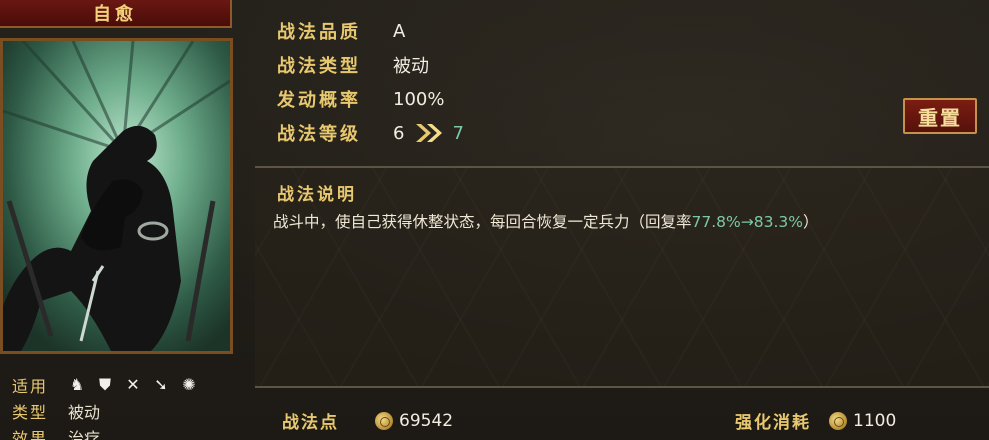  I want to click on effect-label: 效果, so click(30, 434).